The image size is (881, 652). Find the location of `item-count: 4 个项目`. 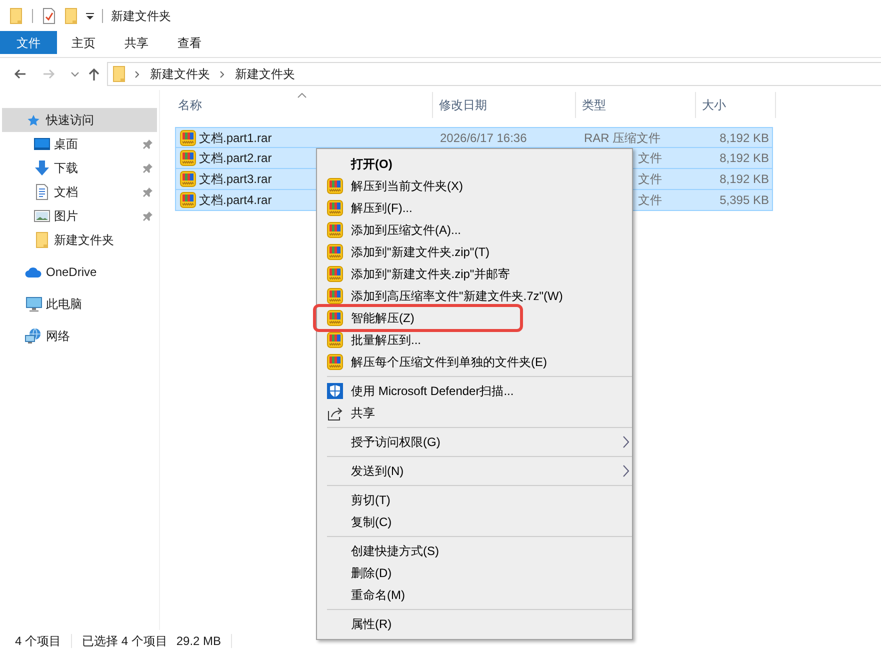

item-count: 4 个项目 is located at coordinates (38, 641).